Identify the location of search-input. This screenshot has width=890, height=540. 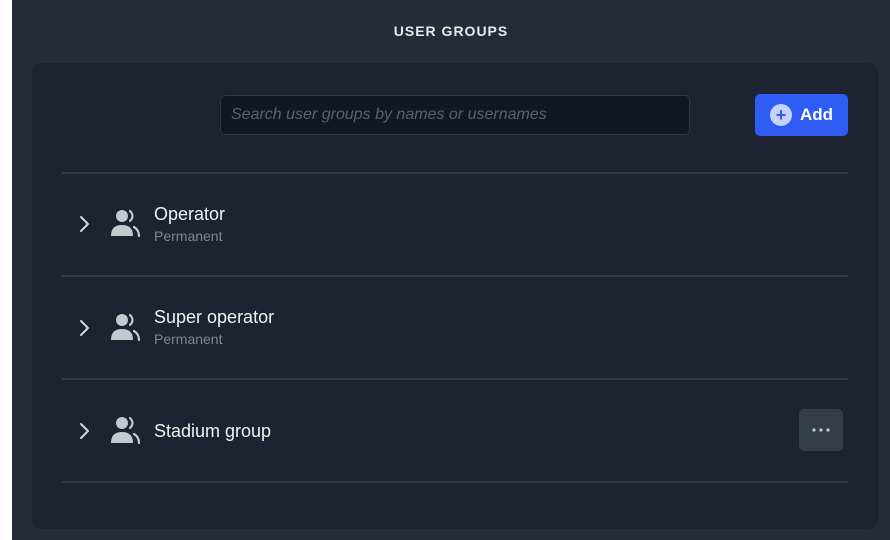
(455, 115).